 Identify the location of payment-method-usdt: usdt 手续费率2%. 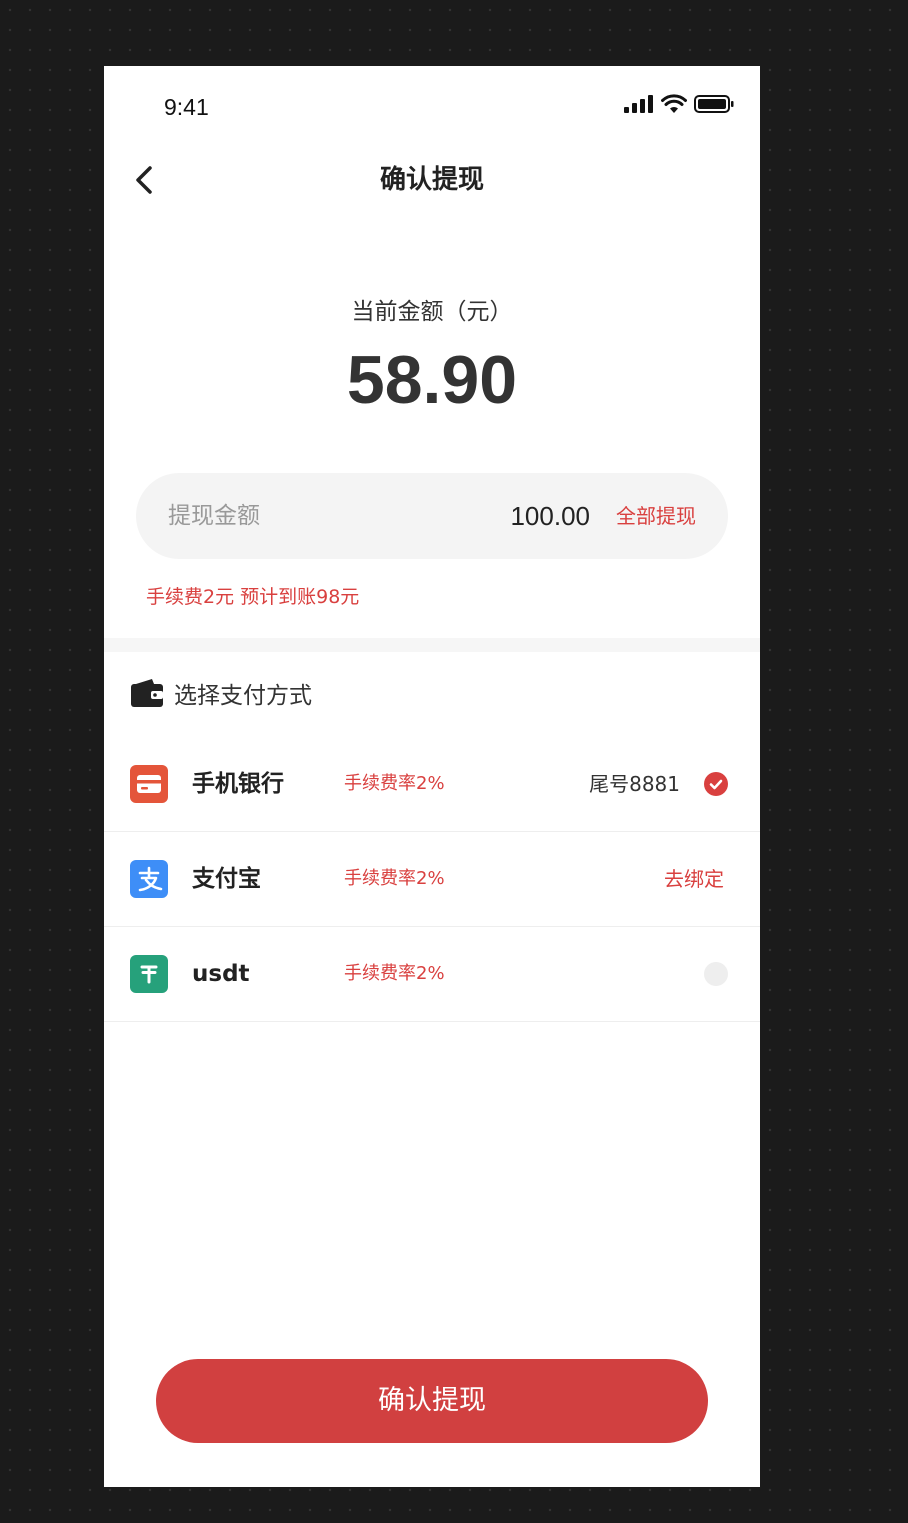
(432, 974).